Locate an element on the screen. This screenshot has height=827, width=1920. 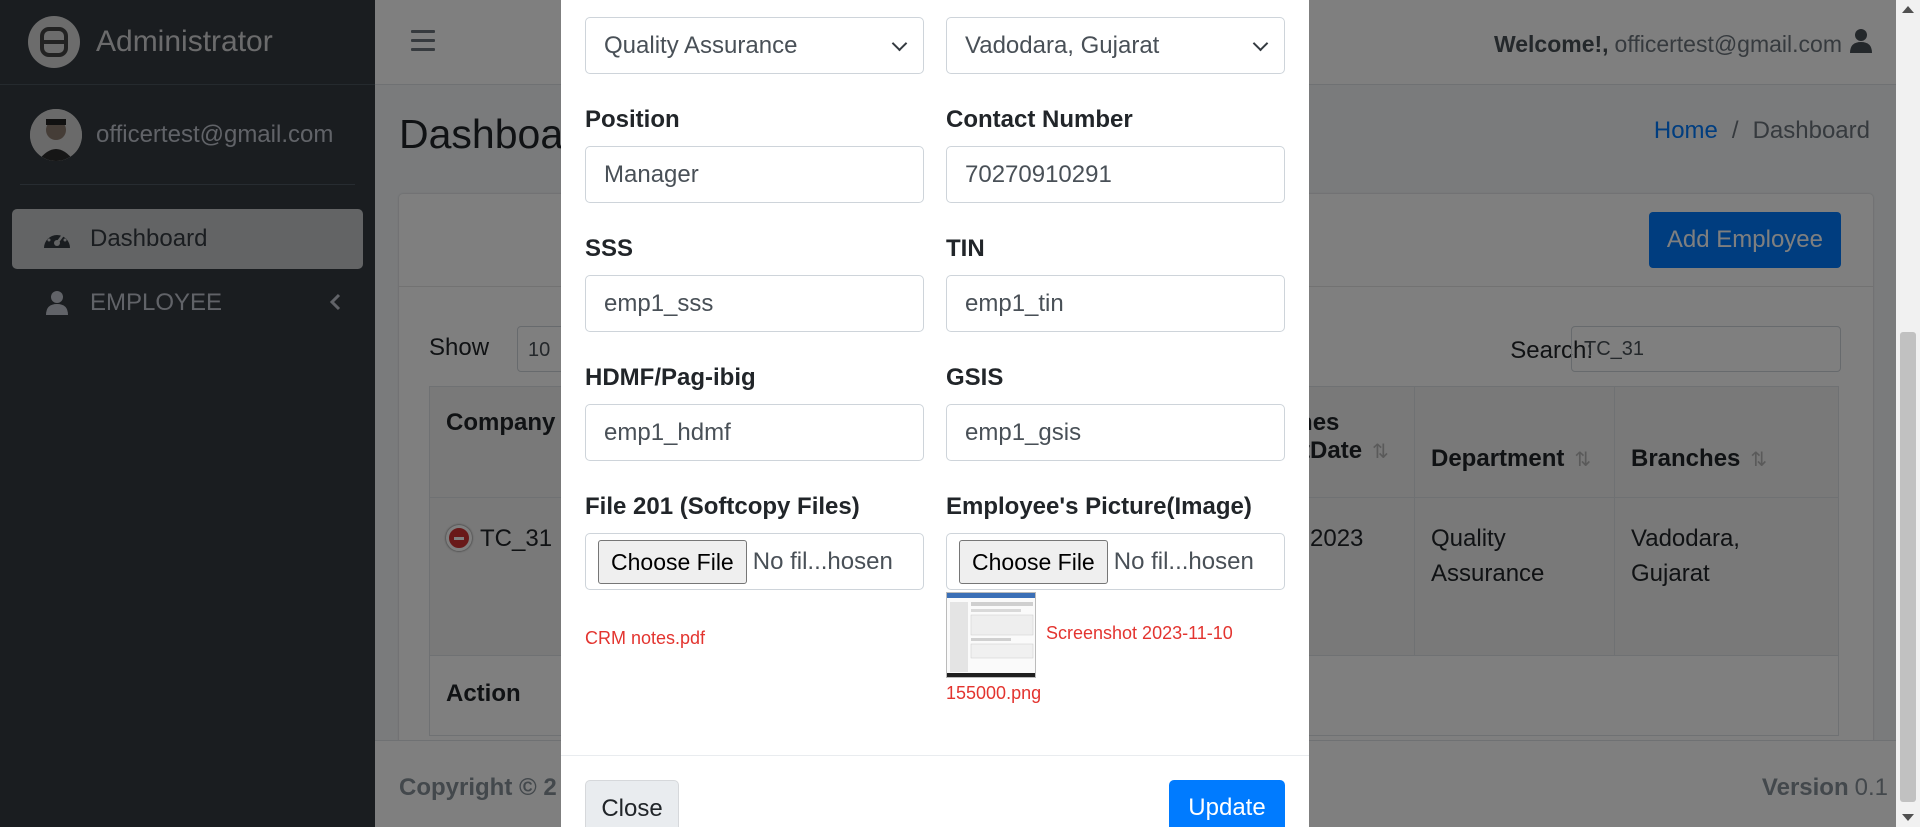
sss-label: SSS is located at coordinates (609, 248).